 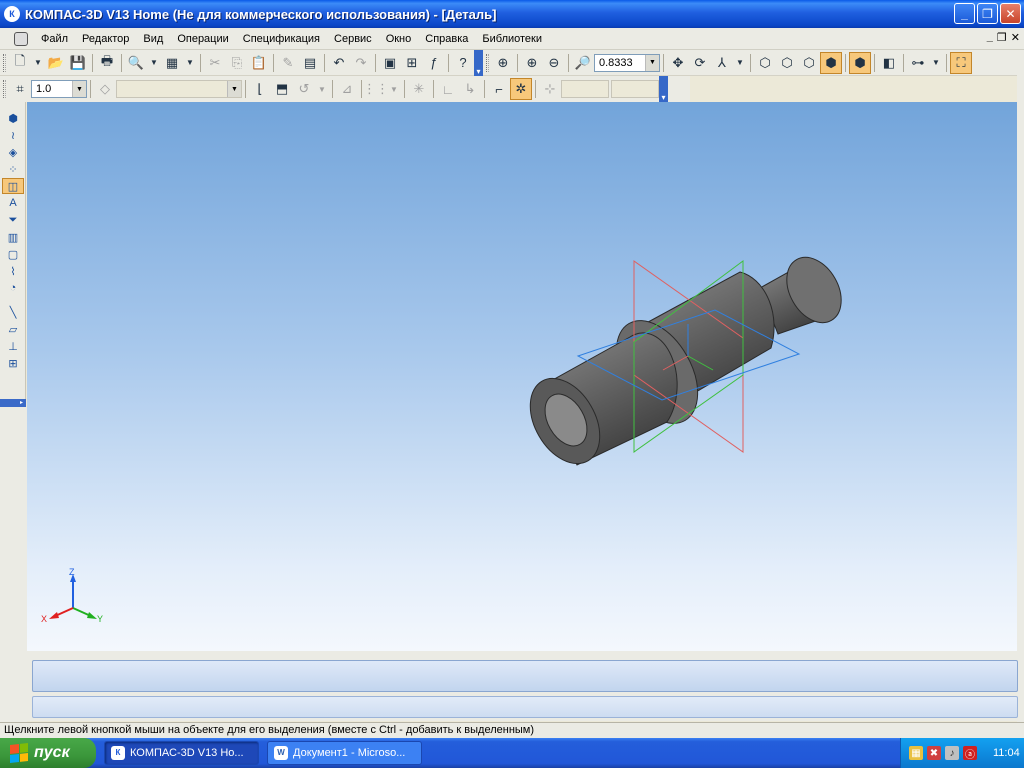 I want to click on new-document-icon: 🗋, so click(x=20, y=63).